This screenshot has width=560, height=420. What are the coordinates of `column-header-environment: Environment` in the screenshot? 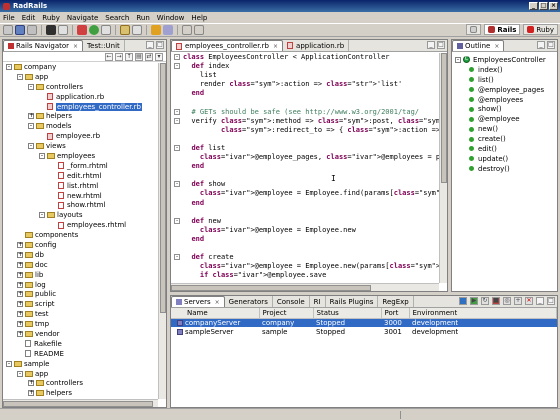 It's located at (483, 313).